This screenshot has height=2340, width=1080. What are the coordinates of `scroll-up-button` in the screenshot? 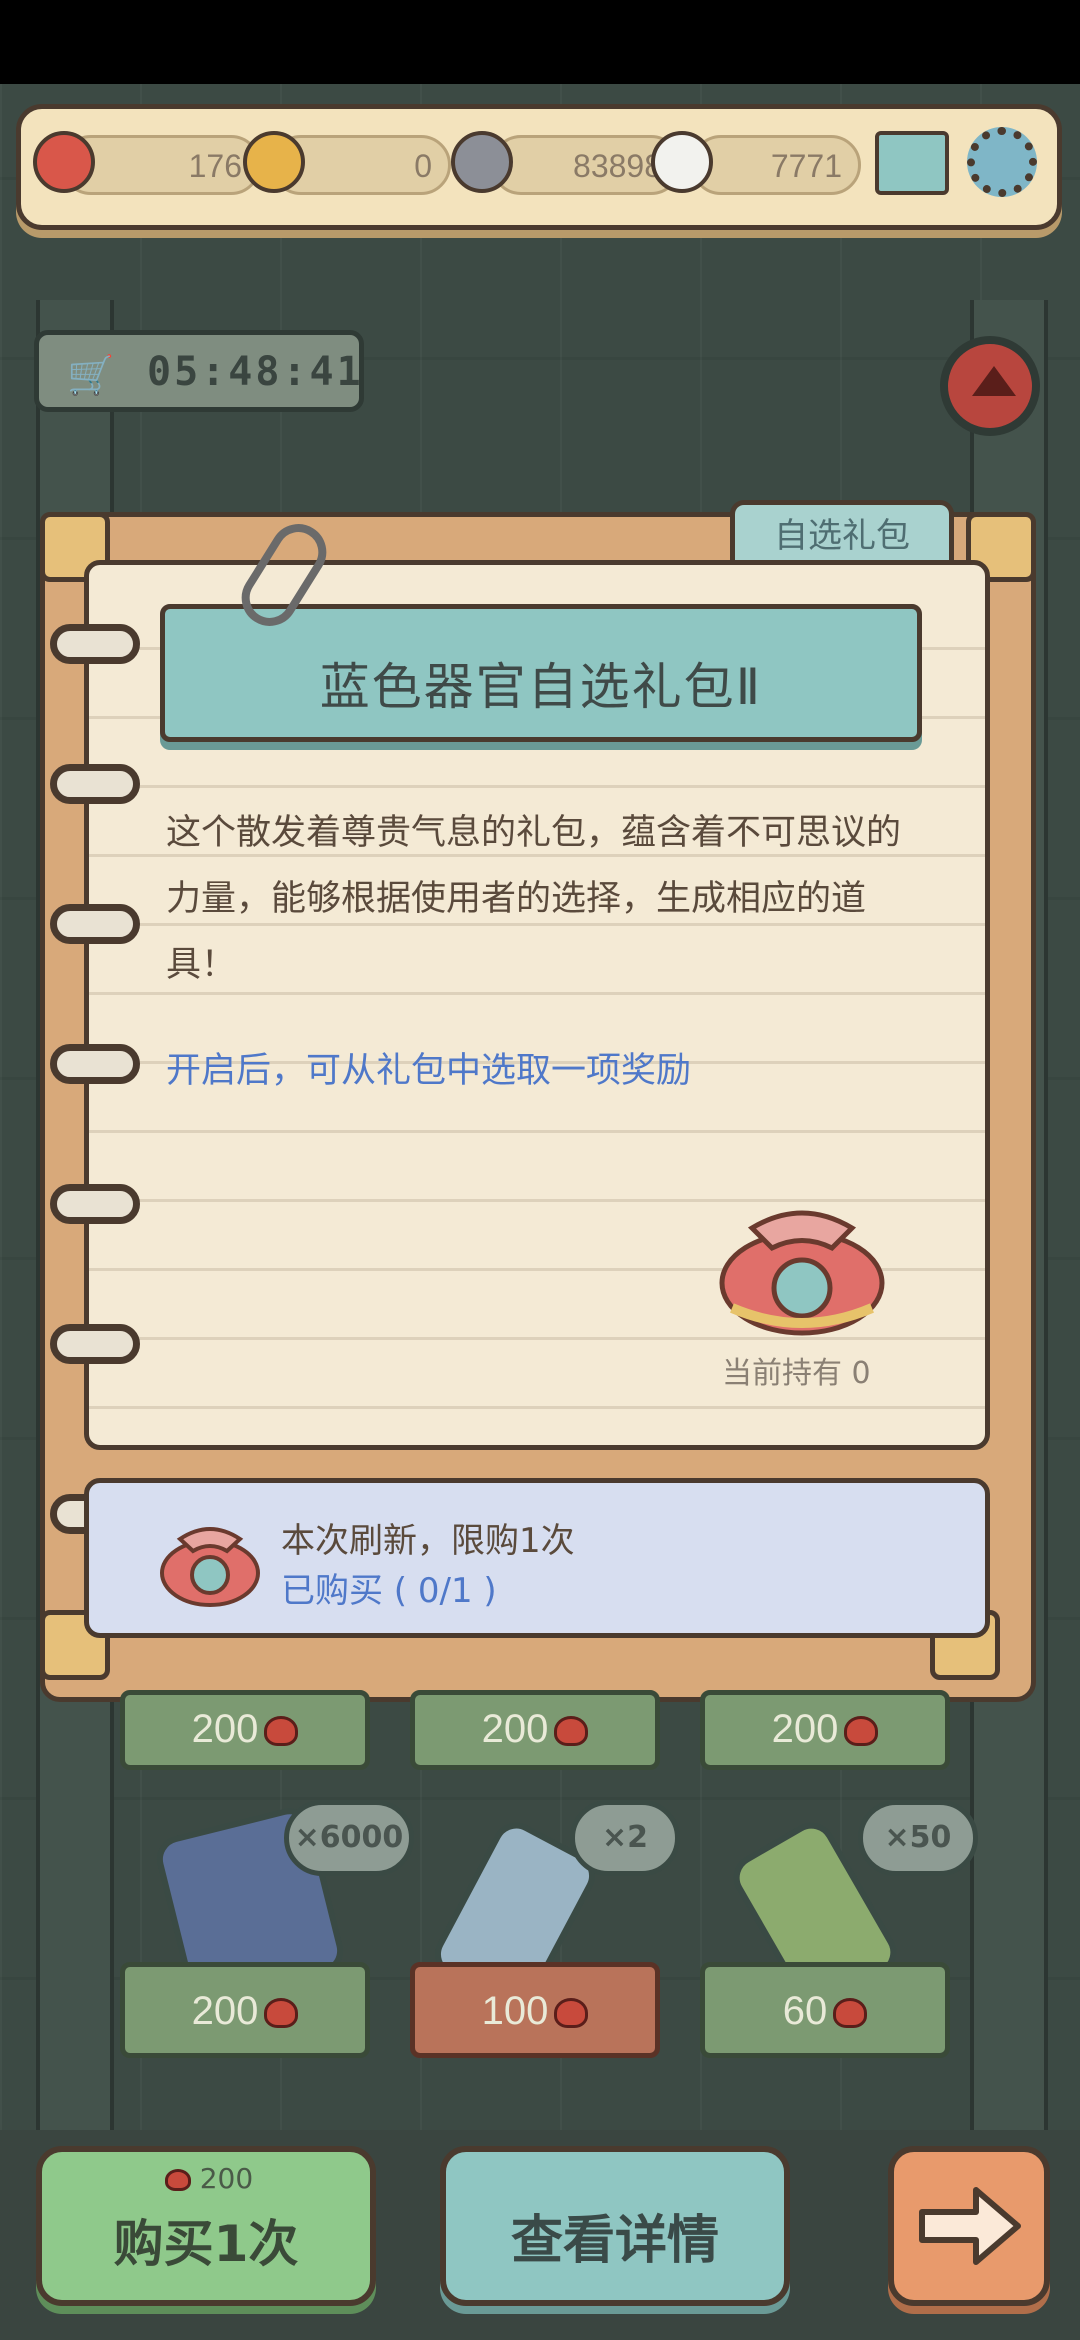 It's located at (990, 386).